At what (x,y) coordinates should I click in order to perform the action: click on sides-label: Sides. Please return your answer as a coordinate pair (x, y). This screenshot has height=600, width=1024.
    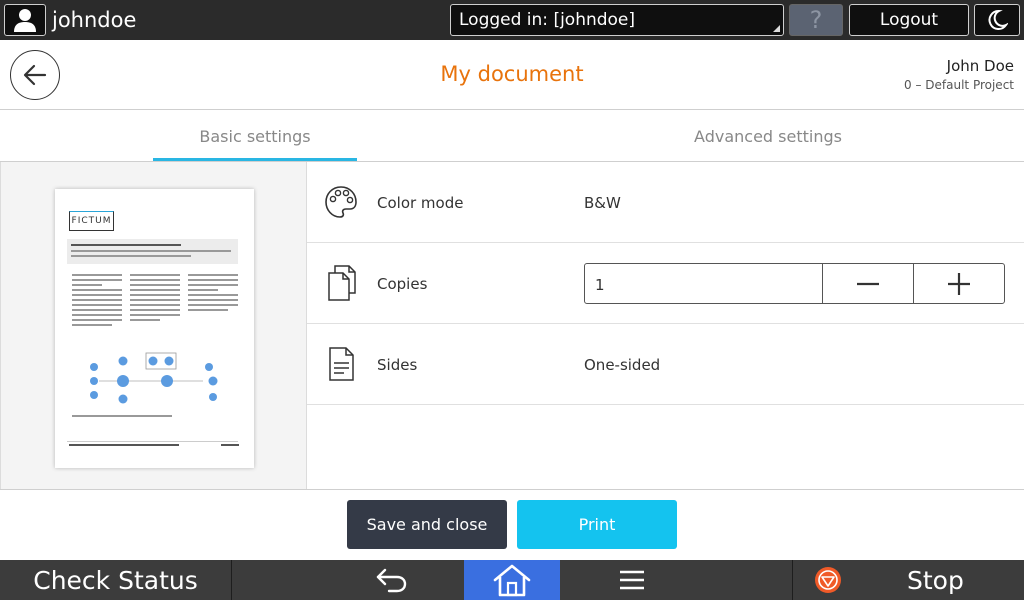
    Looking at the image, I should click on (397, 365).